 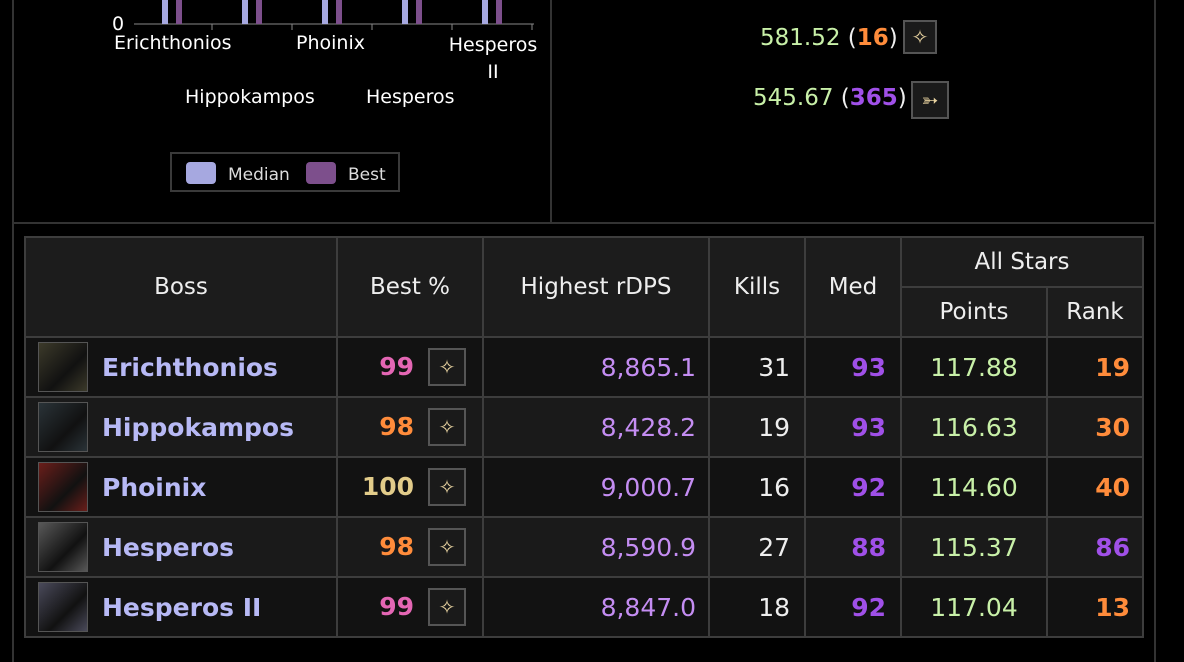 I want to click on header-median: Med, so click(x=853, y=287).